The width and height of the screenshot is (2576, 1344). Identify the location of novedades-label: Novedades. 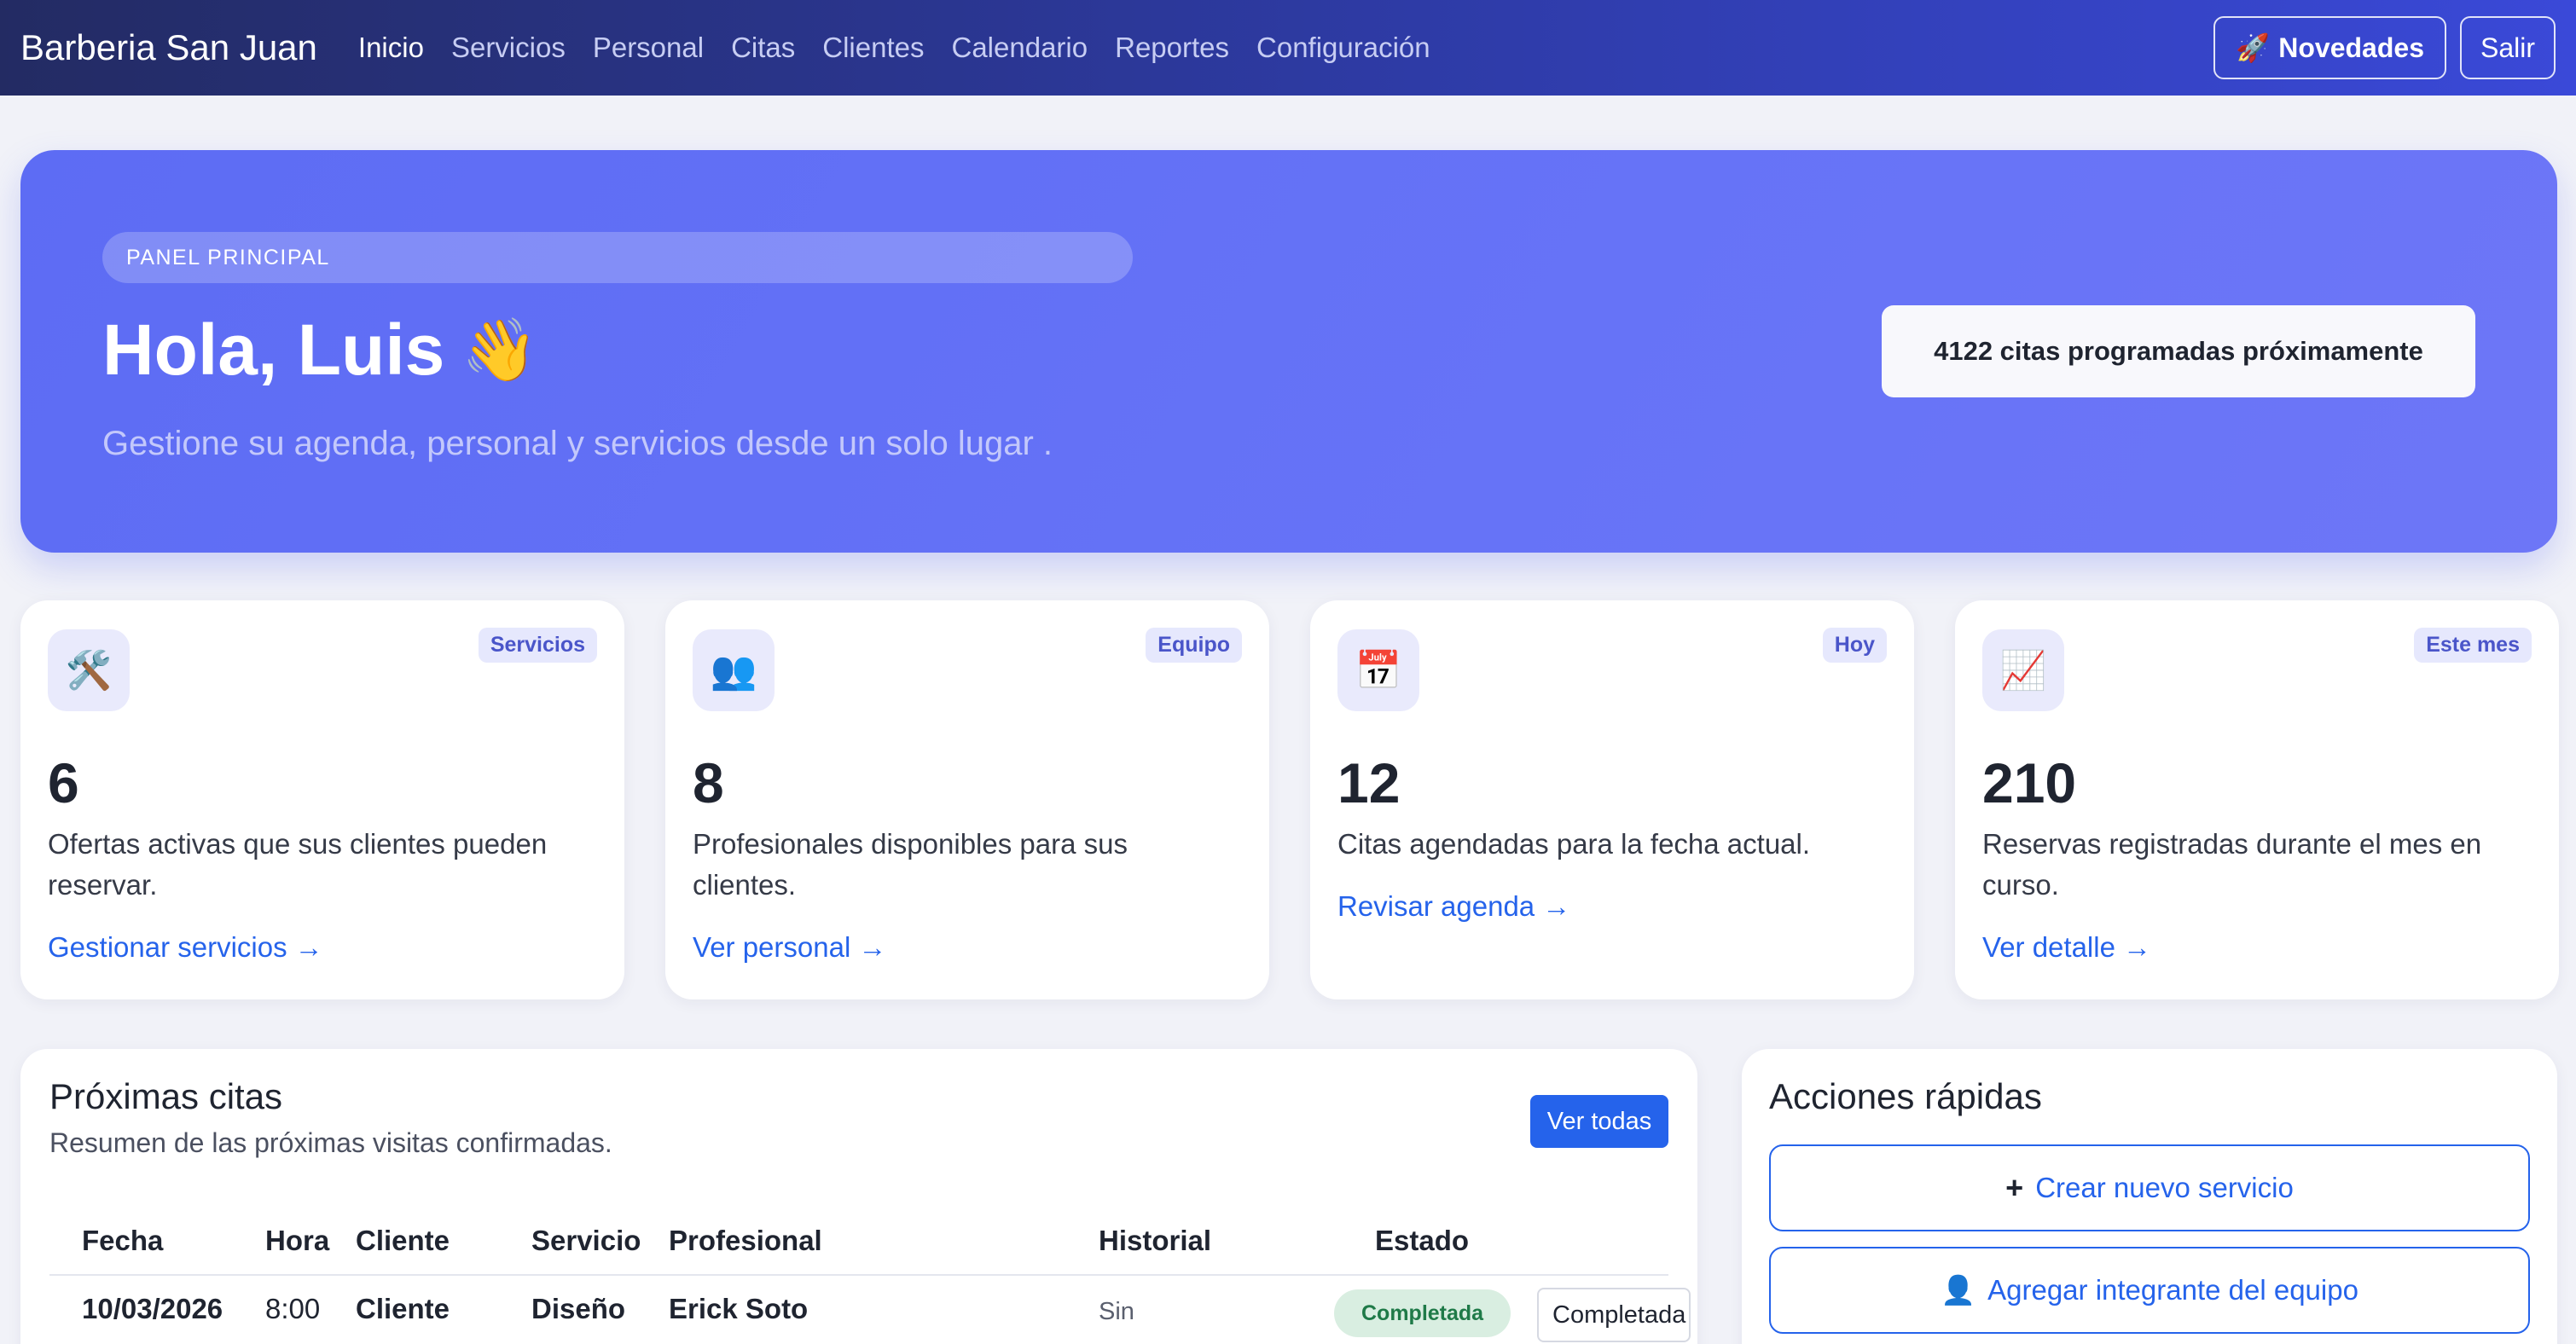
(2351, 48).